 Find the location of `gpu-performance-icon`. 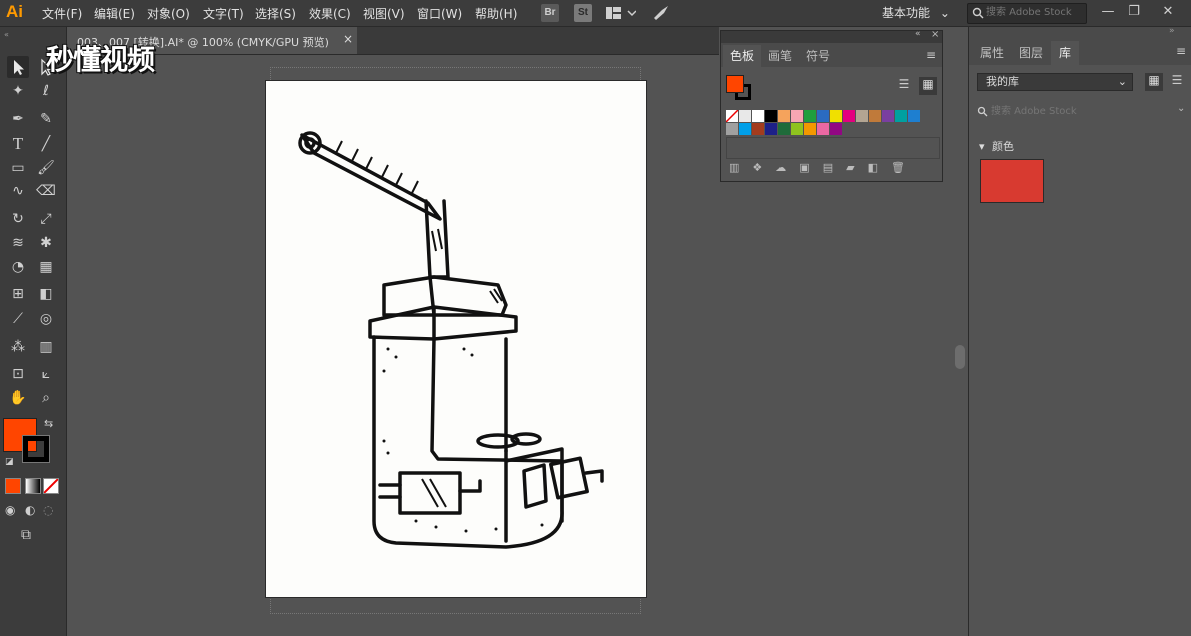

gpu-performance-icon is located at coordinates (661, 13).